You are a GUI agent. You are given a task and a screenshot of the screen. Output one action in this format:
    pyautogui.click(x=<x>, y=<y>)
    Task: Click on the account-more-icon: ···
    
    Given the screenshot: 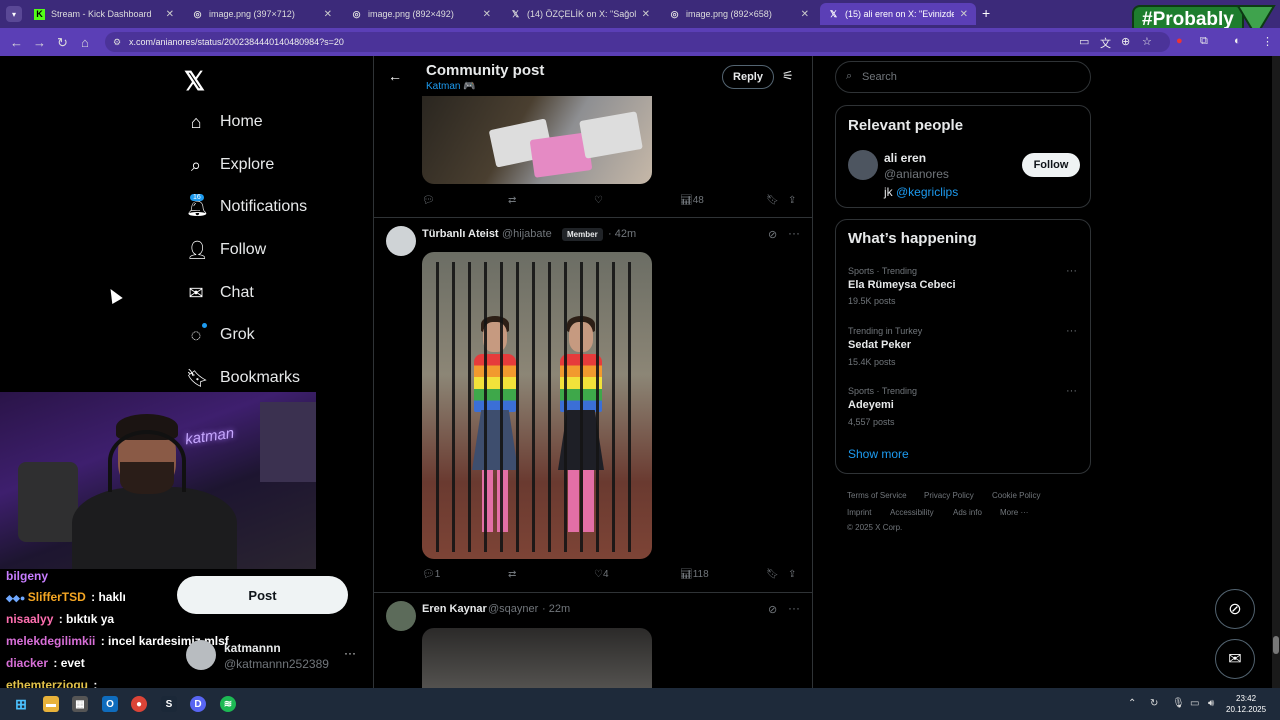 What is the action you would take?
    pyautogui.click(x=350, y=653)
    